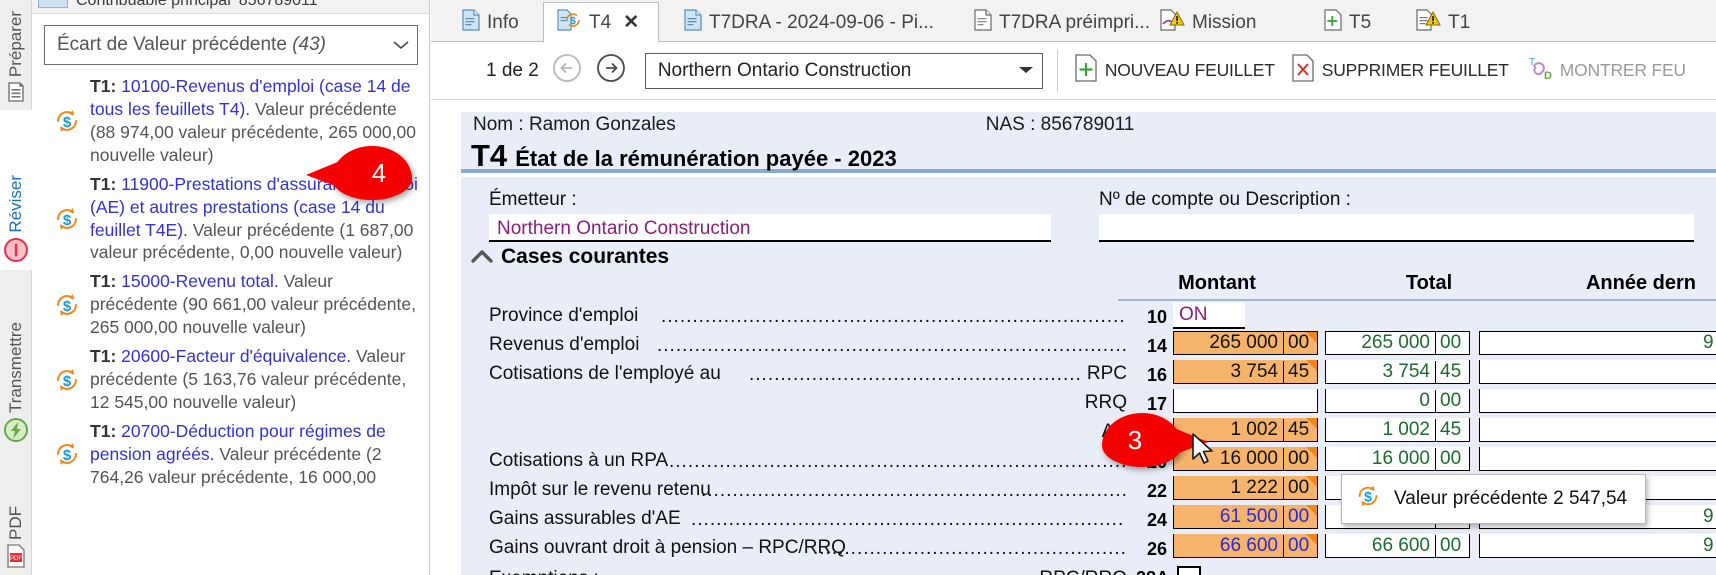  What do you see at coordinates (1429, 283) in the screenshot?
I see `column-header-total: Total` at bounding box center [1429, 283].